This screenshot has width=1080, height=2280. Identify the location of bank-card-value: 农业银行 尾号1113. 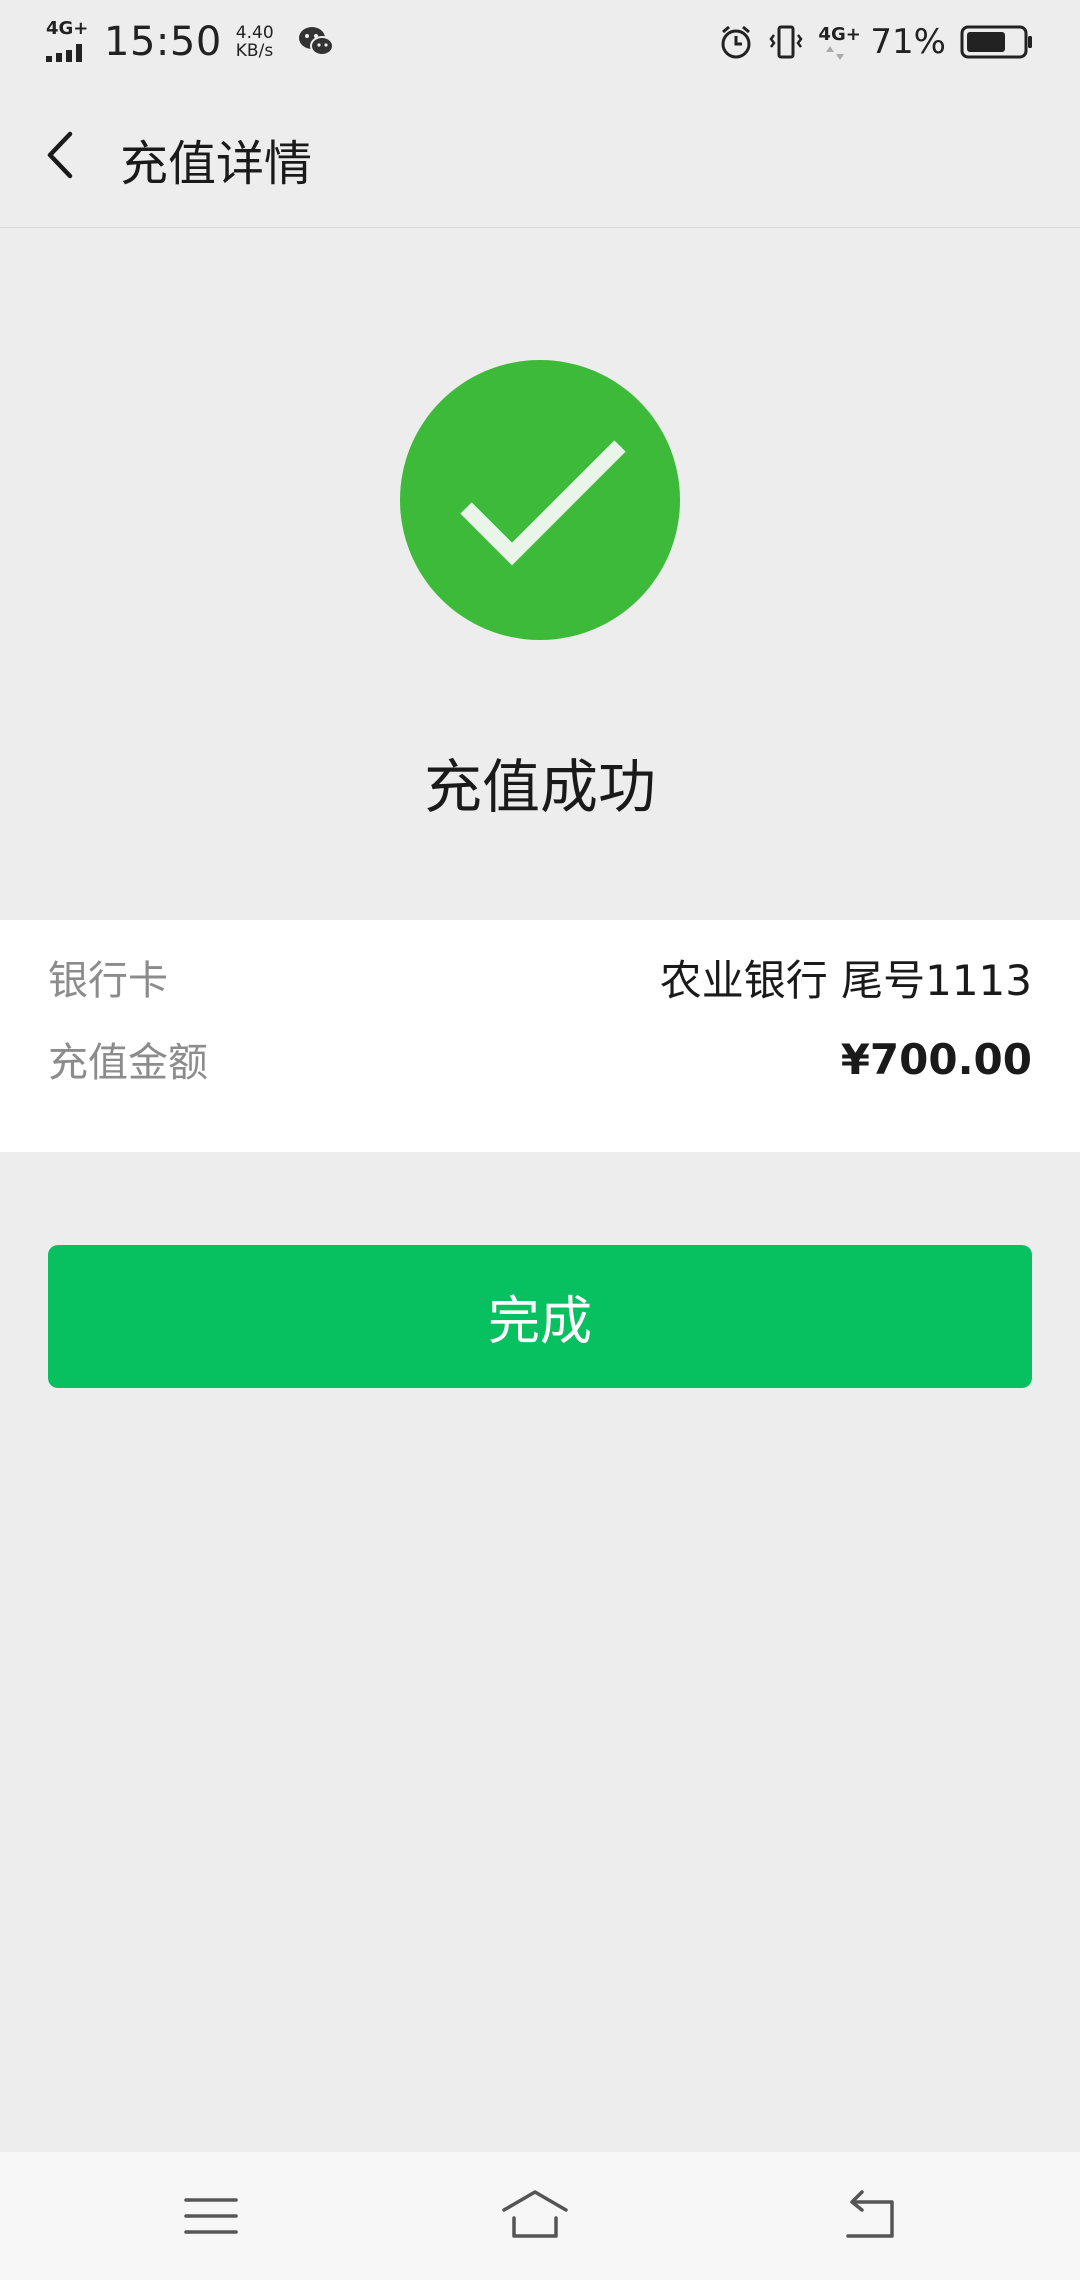
(845, 980).